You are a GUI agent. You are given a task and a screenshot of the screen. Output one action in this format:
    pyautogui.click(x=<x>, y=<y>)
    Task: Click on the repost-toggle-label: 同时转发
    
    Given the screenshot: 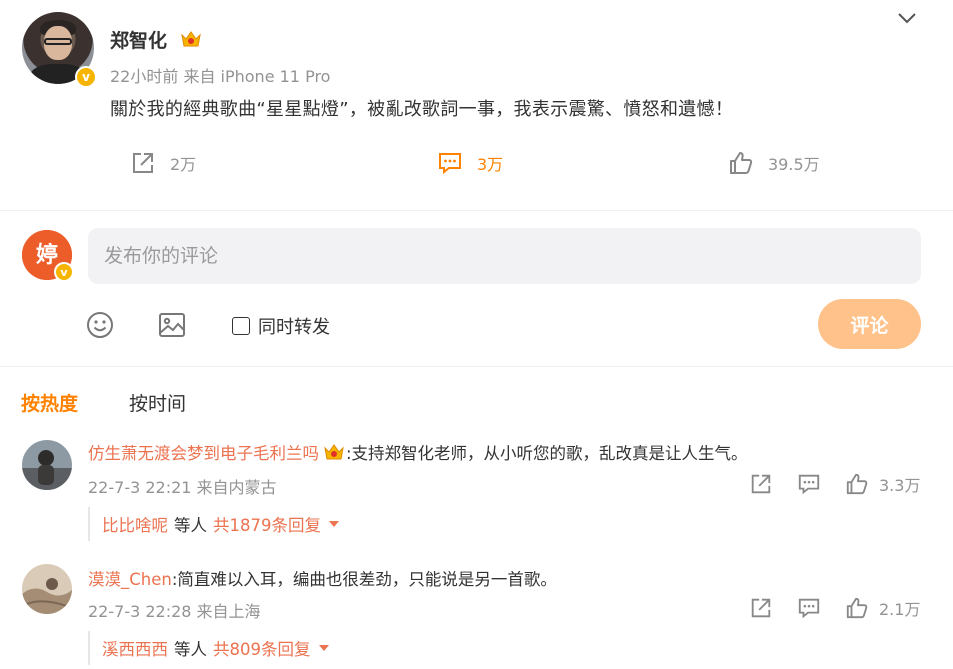 What is the action you would take?
    pyautogui.click(x=294, y=327)
    